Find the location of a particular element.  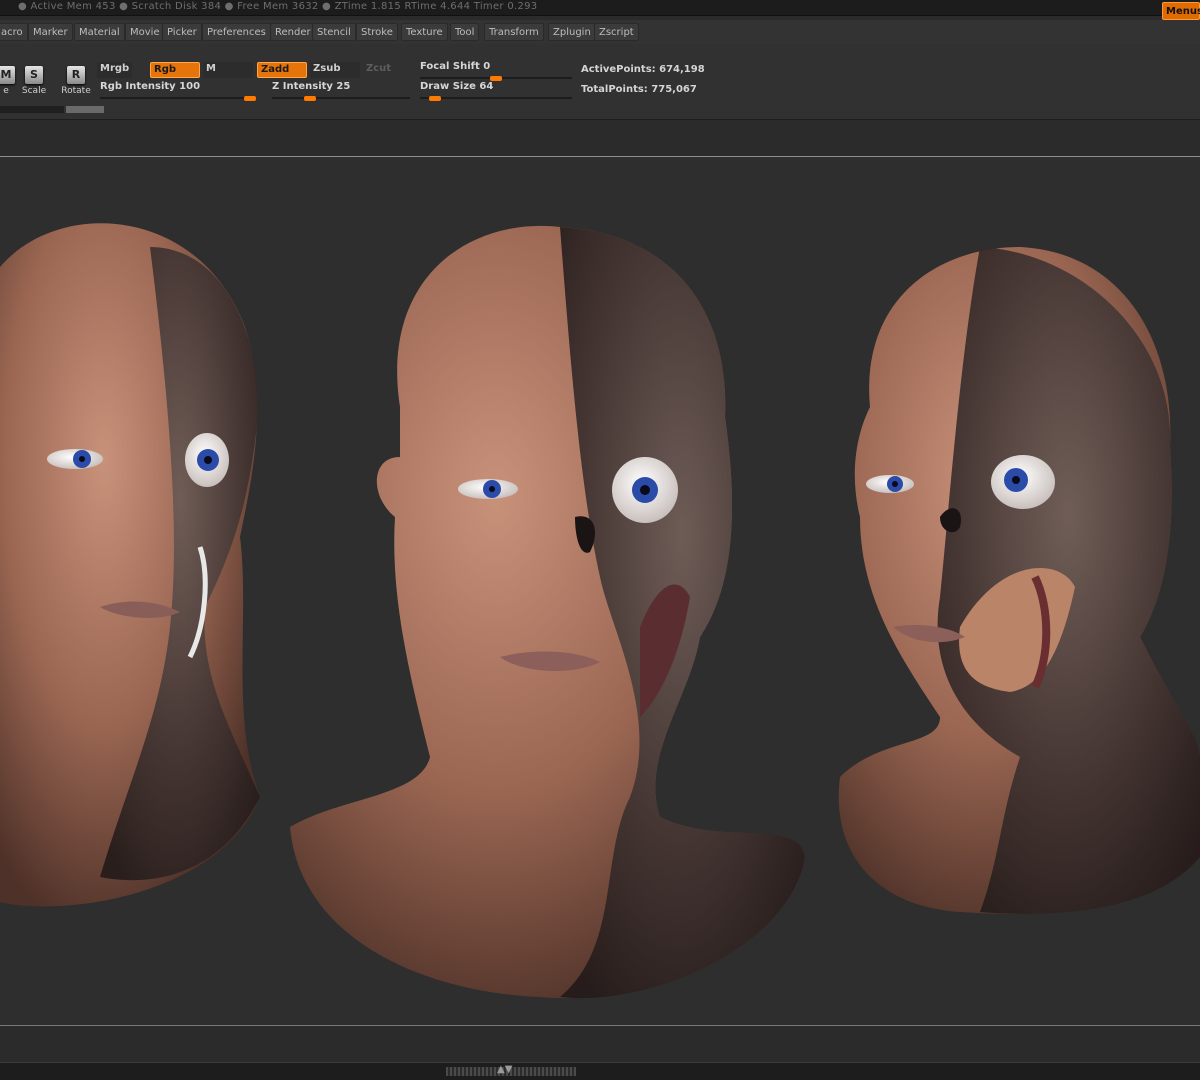

menu-zscript: Zscript is located at coordinates (616, 32).